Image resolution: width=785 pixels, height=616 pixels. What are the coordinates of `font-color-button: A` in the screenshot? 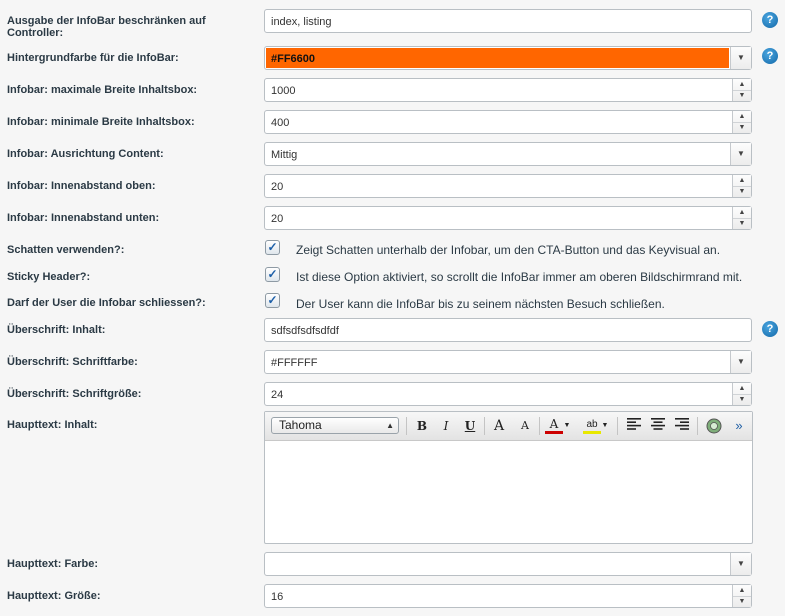 It's located at (554, 426).